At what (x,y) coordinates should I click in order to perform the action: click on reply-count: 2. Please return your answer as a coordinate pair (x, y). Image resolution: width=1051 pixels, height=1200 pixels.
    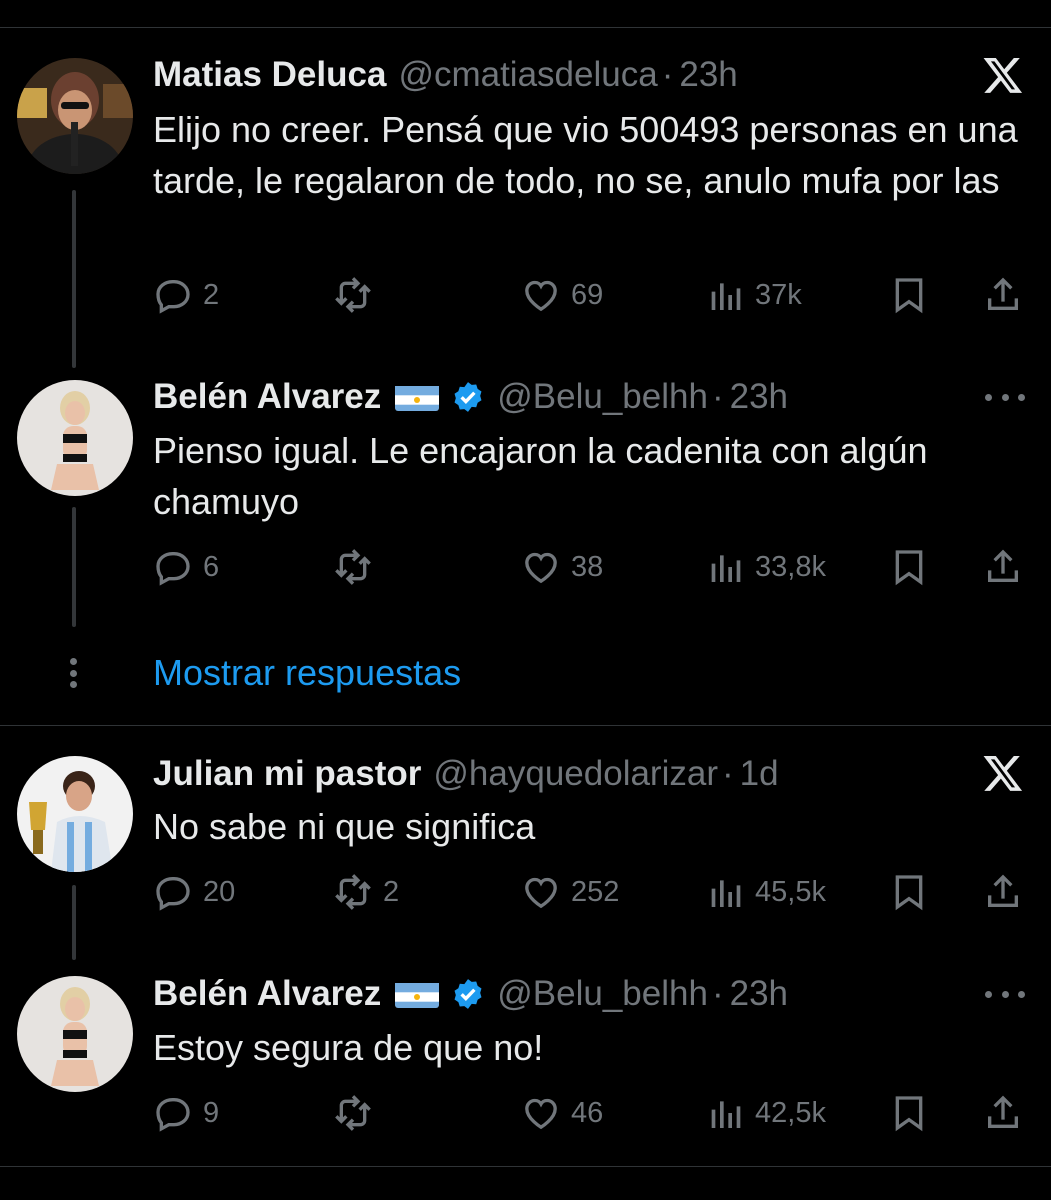
    Looking at the image, I should click on (211, 294).